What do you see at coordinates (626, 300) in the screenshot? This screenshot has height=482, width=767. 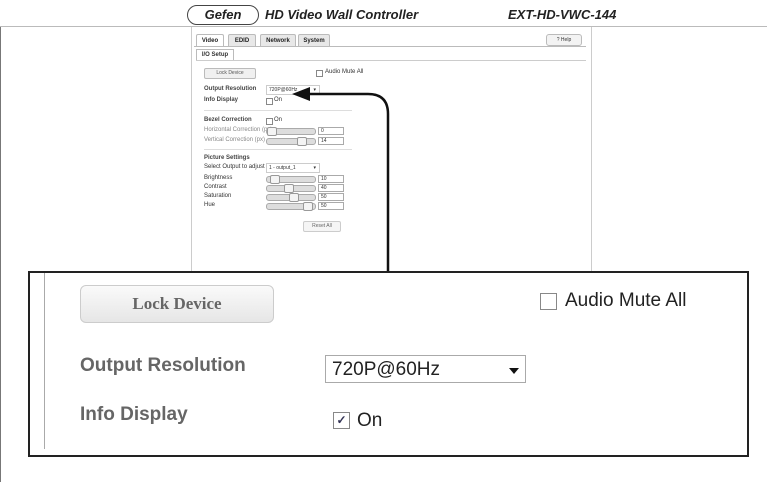 I see `audio-mute-all-label: Audio Mute All` at bounding box center [626, 300].